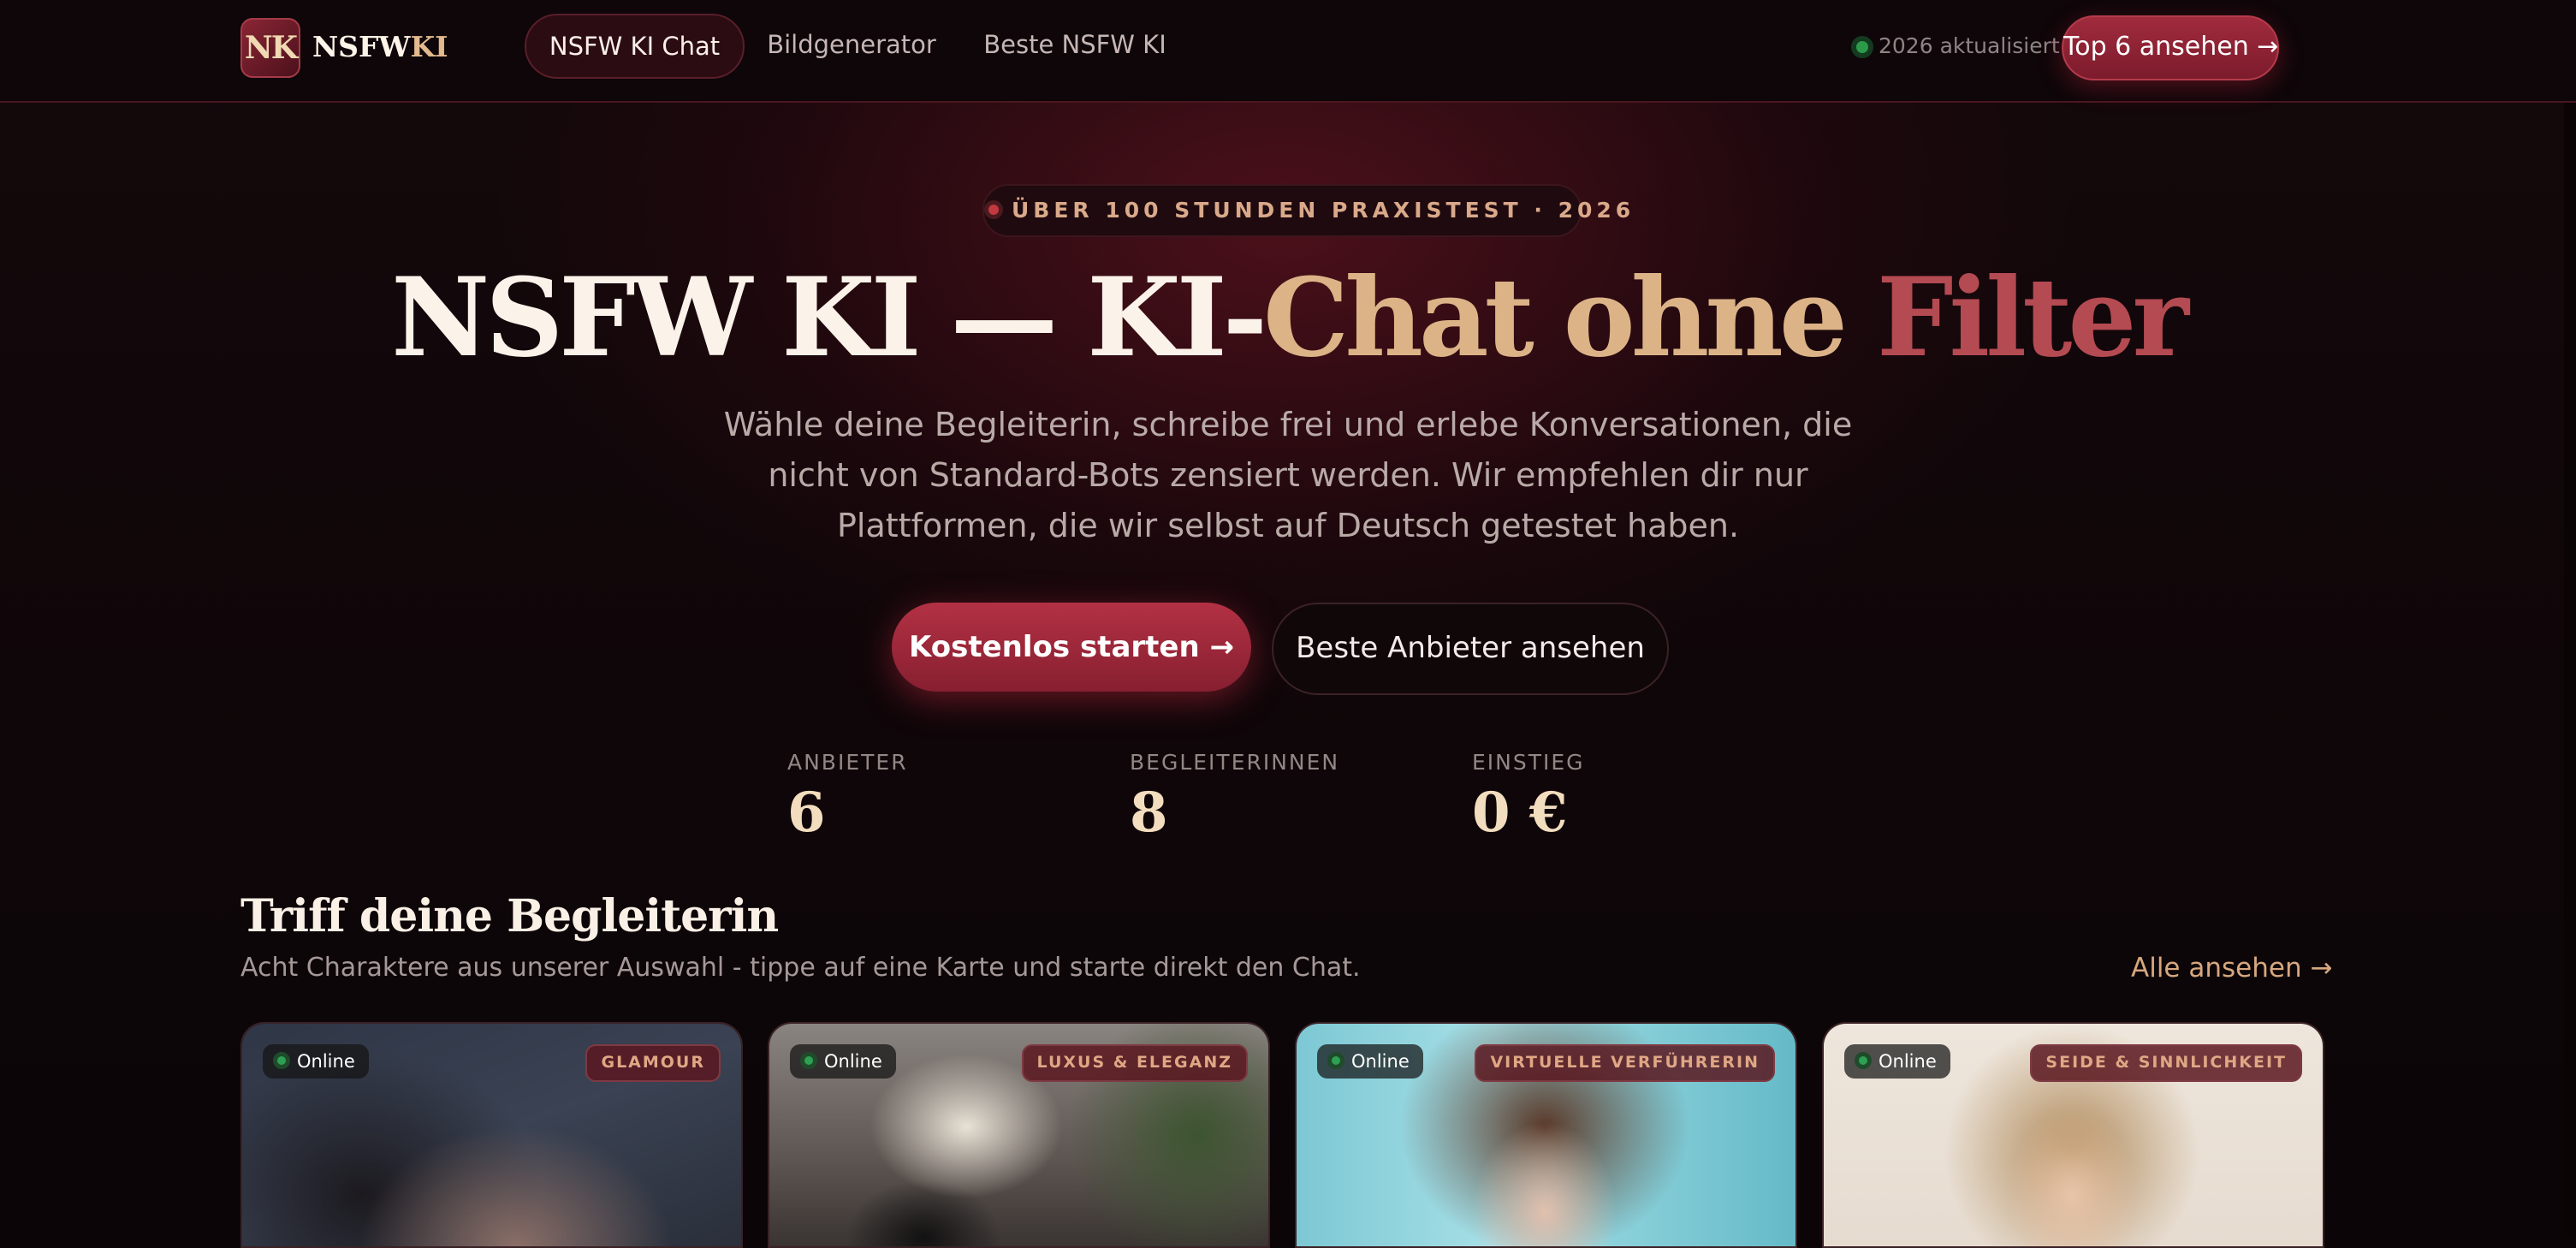 This screenshot has width=2576, height=1248. Describe the element at coordinates (1969, 45) in the screenshot. I see `update-status-text: 2026 aktualisiert` at that location.